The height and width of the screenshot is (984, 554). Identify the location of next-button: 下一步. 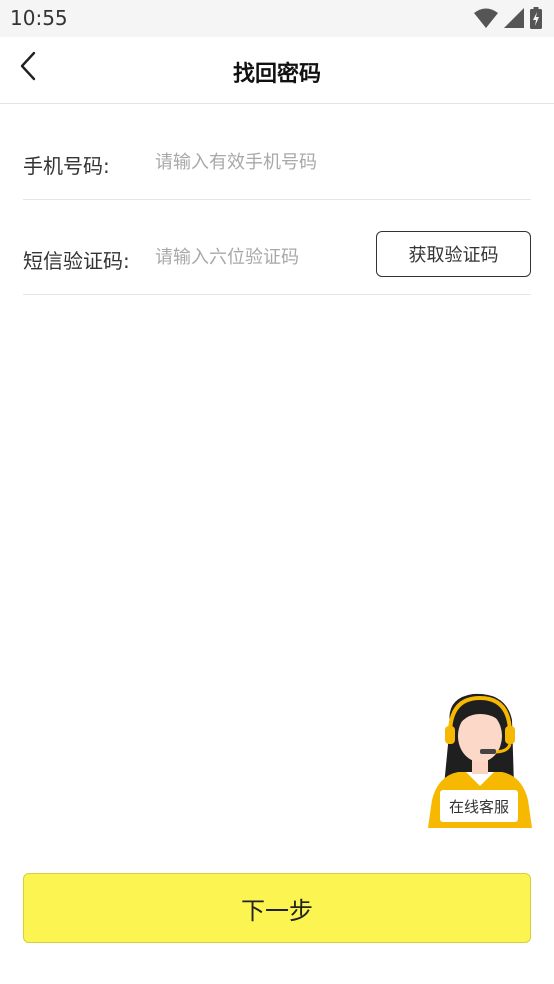
(277, 908).